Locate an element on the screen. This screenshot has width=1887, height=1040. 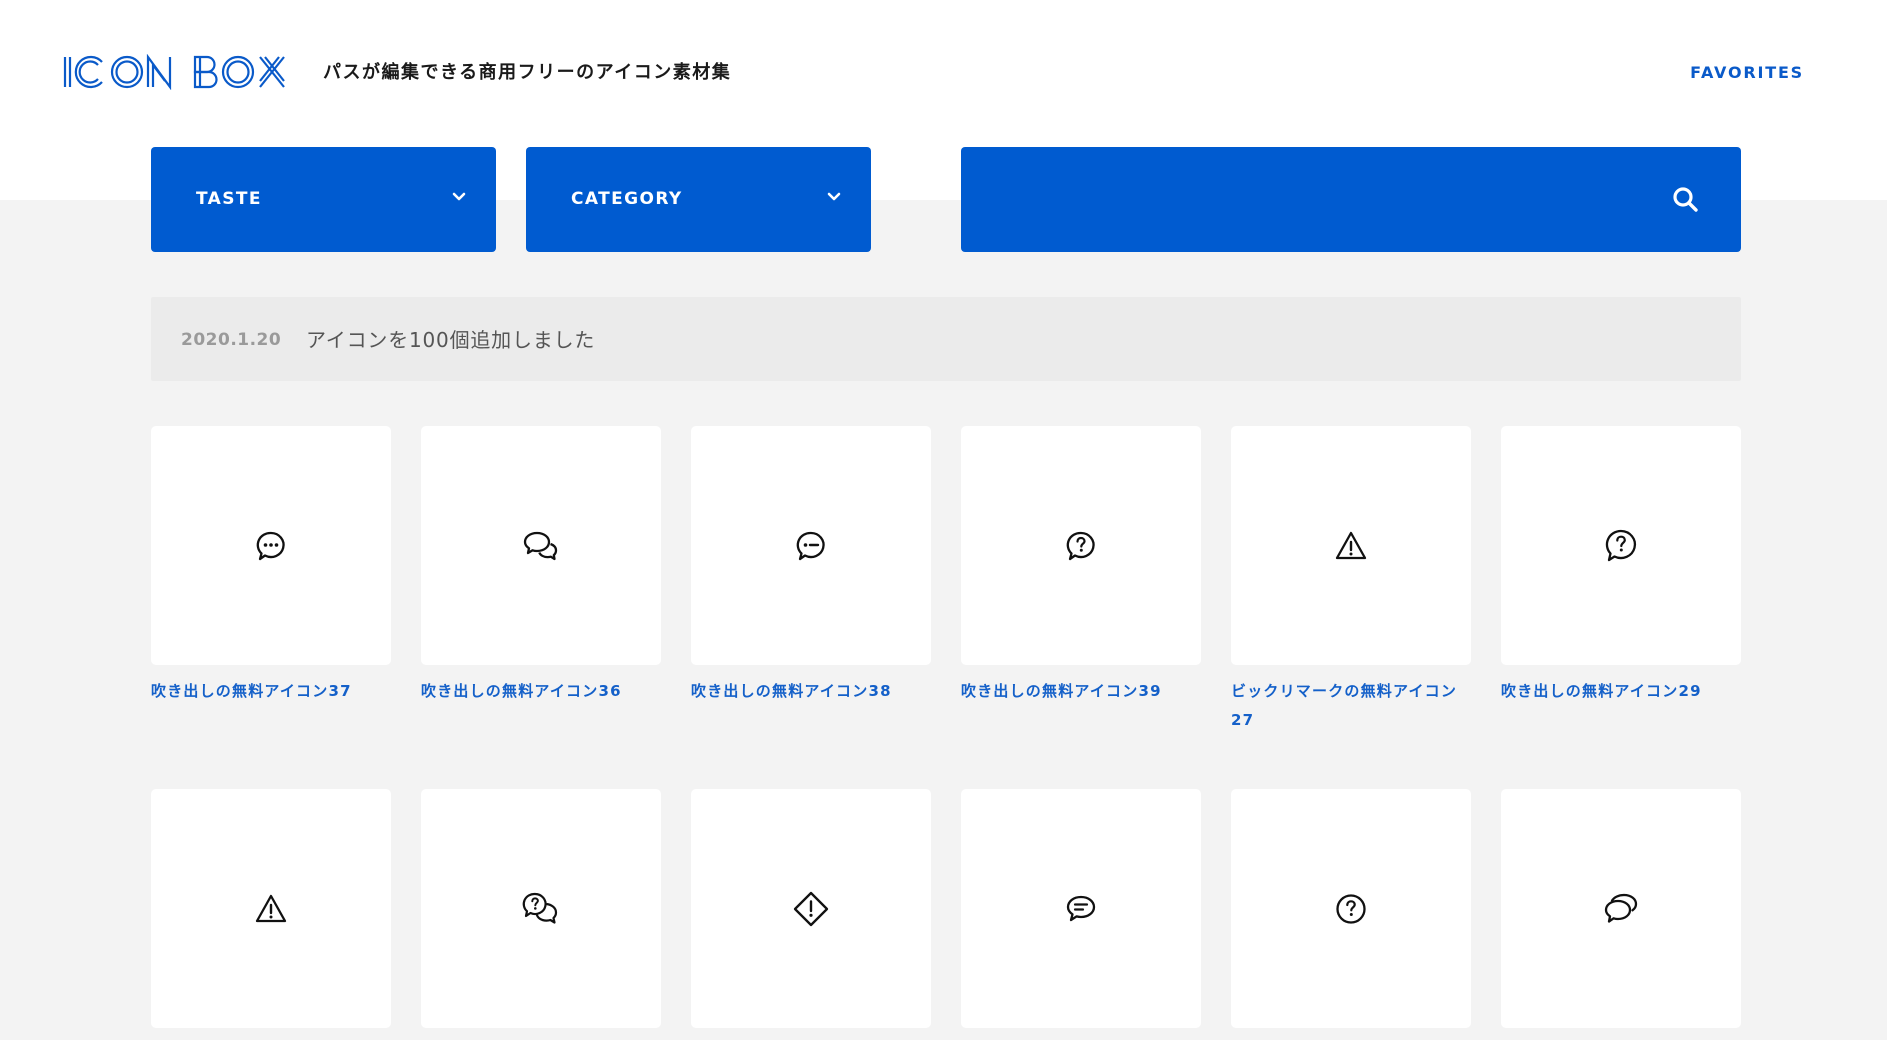
icon-card: 吹き出しの無料アイコン36 is located at coordinates (541, 566).